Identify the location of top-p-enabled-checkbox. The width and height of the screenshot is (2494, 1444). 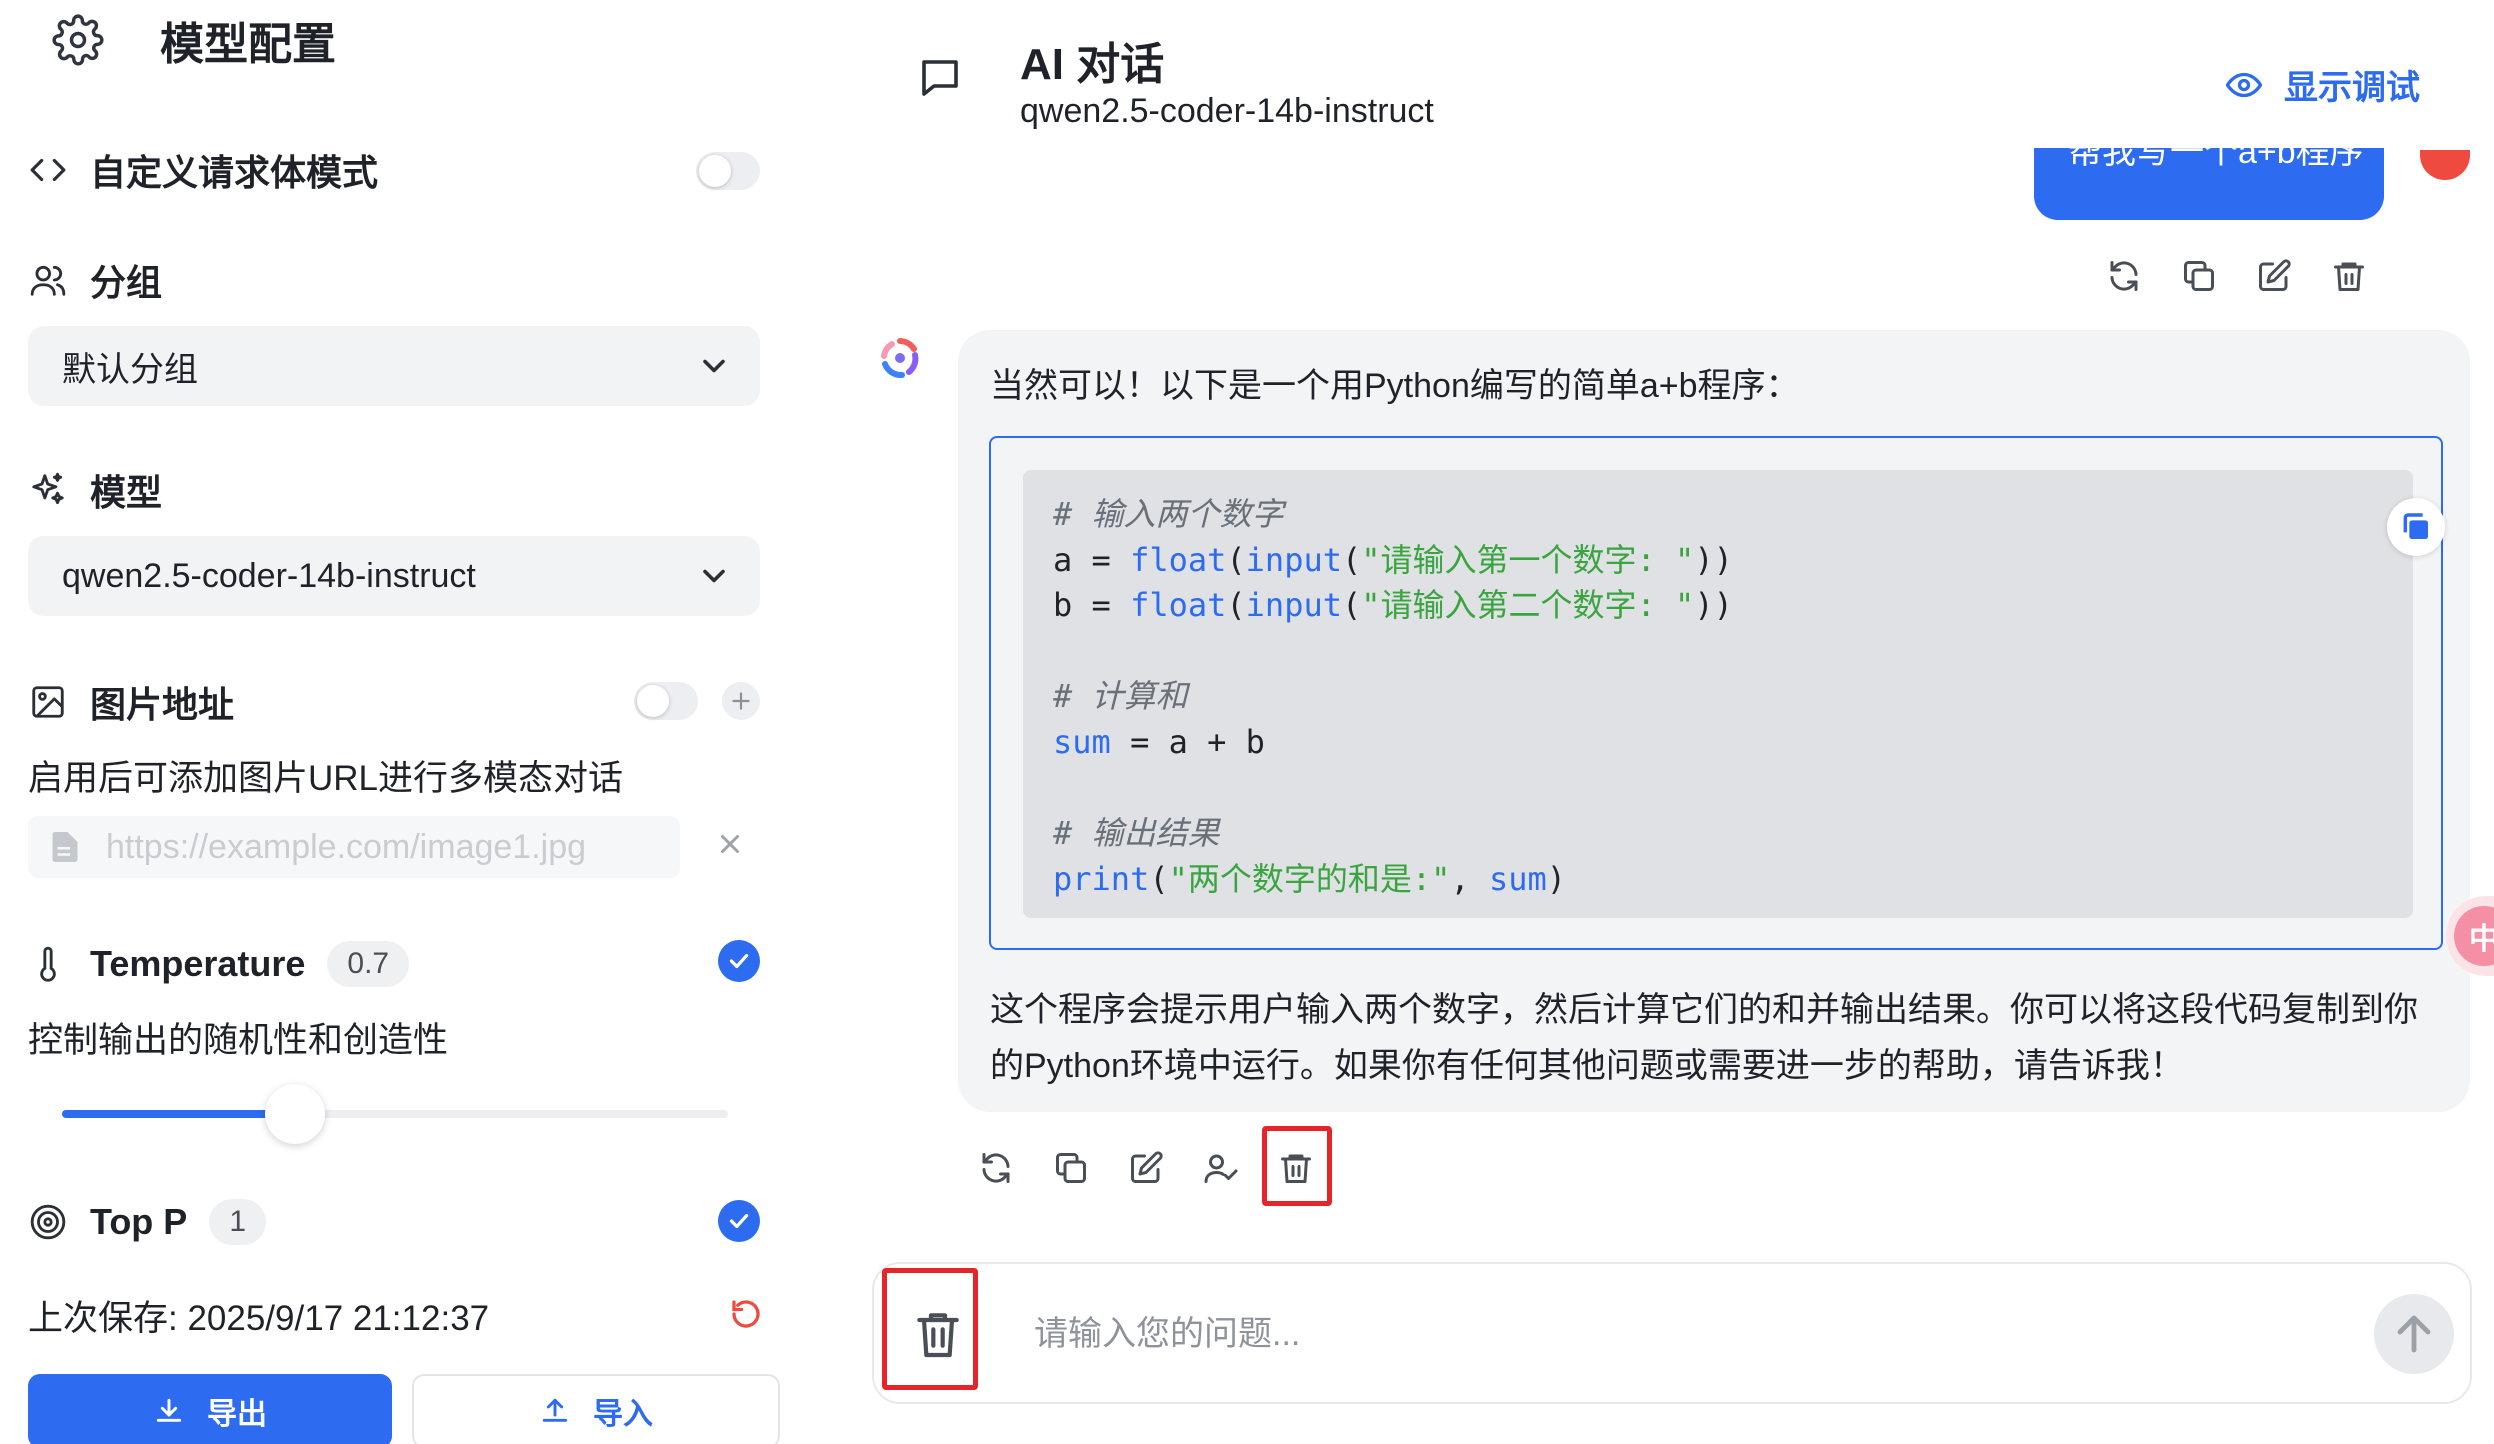
(739, 1221).